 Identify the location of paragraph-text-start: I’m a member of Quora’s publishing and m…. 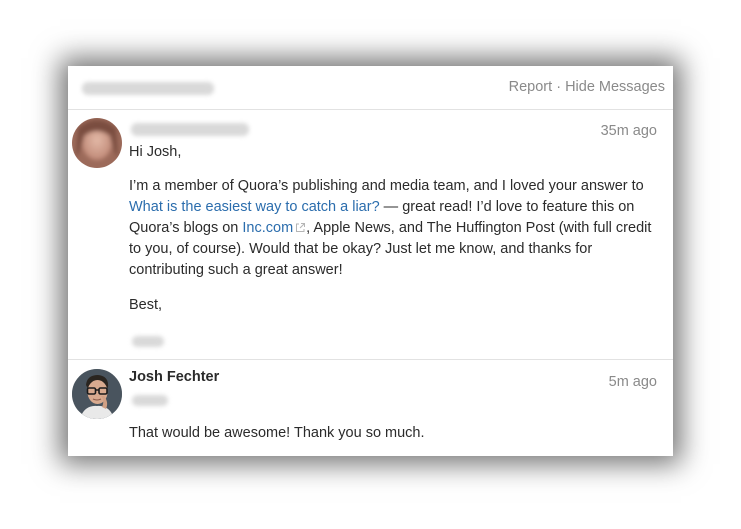
(386, 186).